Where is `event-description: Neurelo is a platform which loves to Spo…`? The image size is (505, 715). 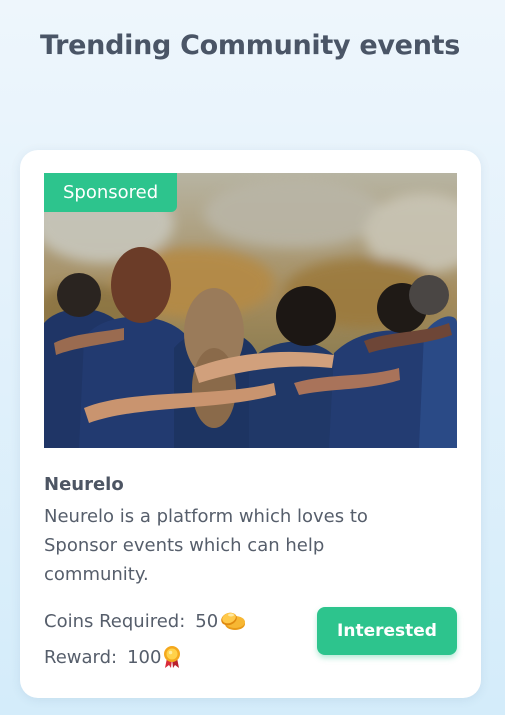
event-description: Neurelo is a platform which loves to Spo… is located at coordinates (206, 545).